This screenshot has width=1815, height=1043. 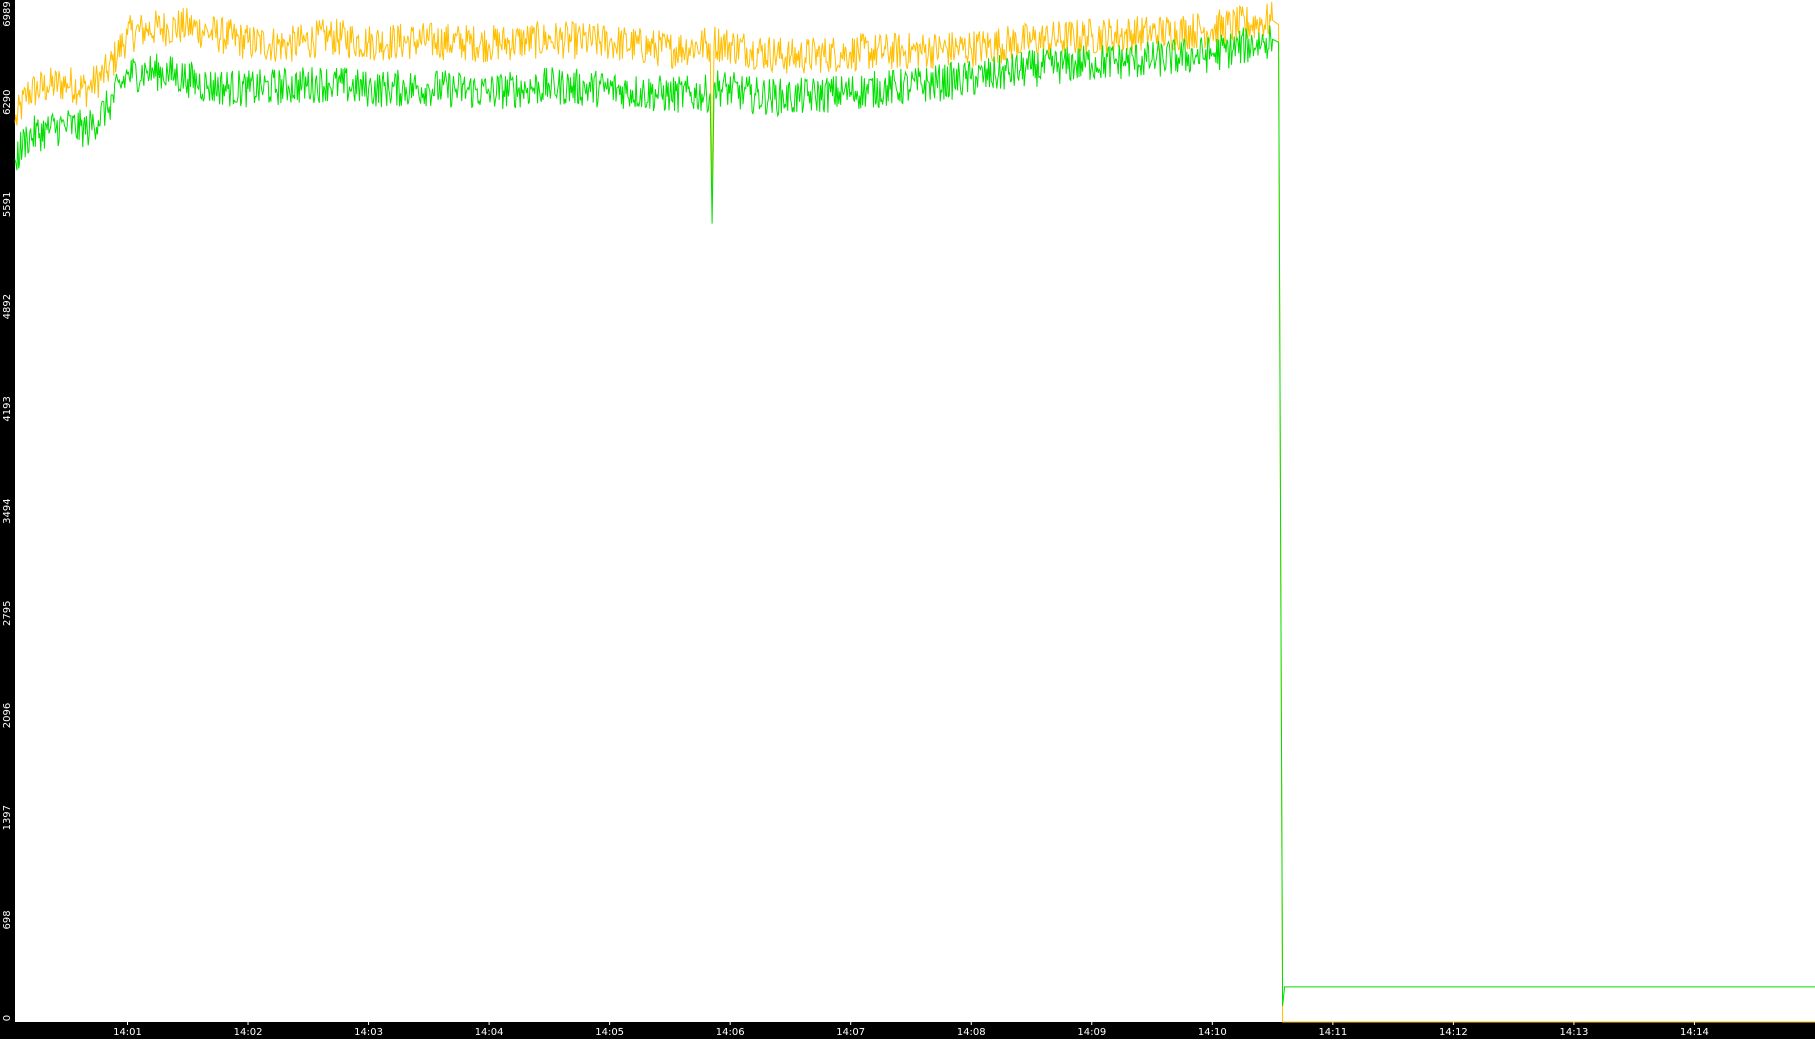 What do you see at coordinates (7, 919) in the screenshot?
I see `y-tick-label: 698` at bounding box center [7, 919].